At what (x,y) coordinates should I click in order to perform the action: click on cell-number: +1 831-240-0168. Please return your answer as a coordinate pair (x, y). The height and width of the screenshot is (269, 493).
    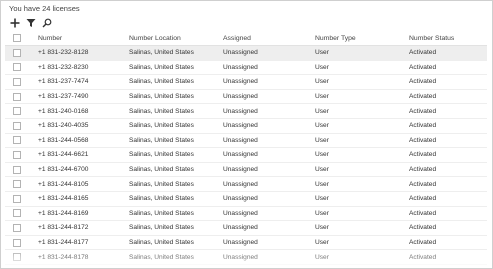
    Looking at the image, I should click on (63, 111).